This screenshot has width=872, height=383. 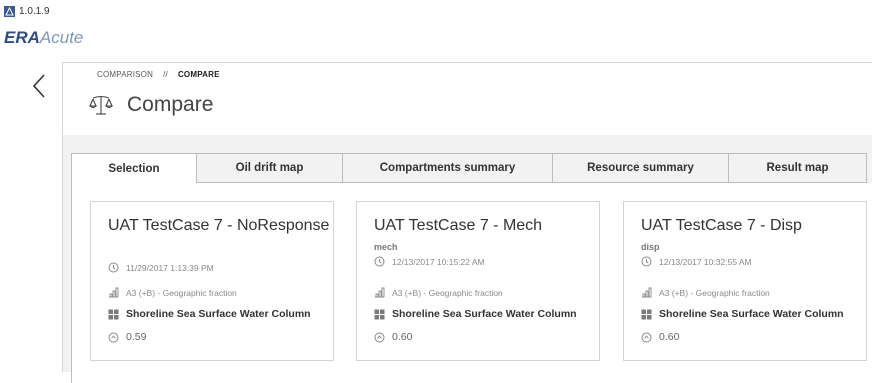 I want to click on tab-selection: Selection, so click(x=134, y=168).